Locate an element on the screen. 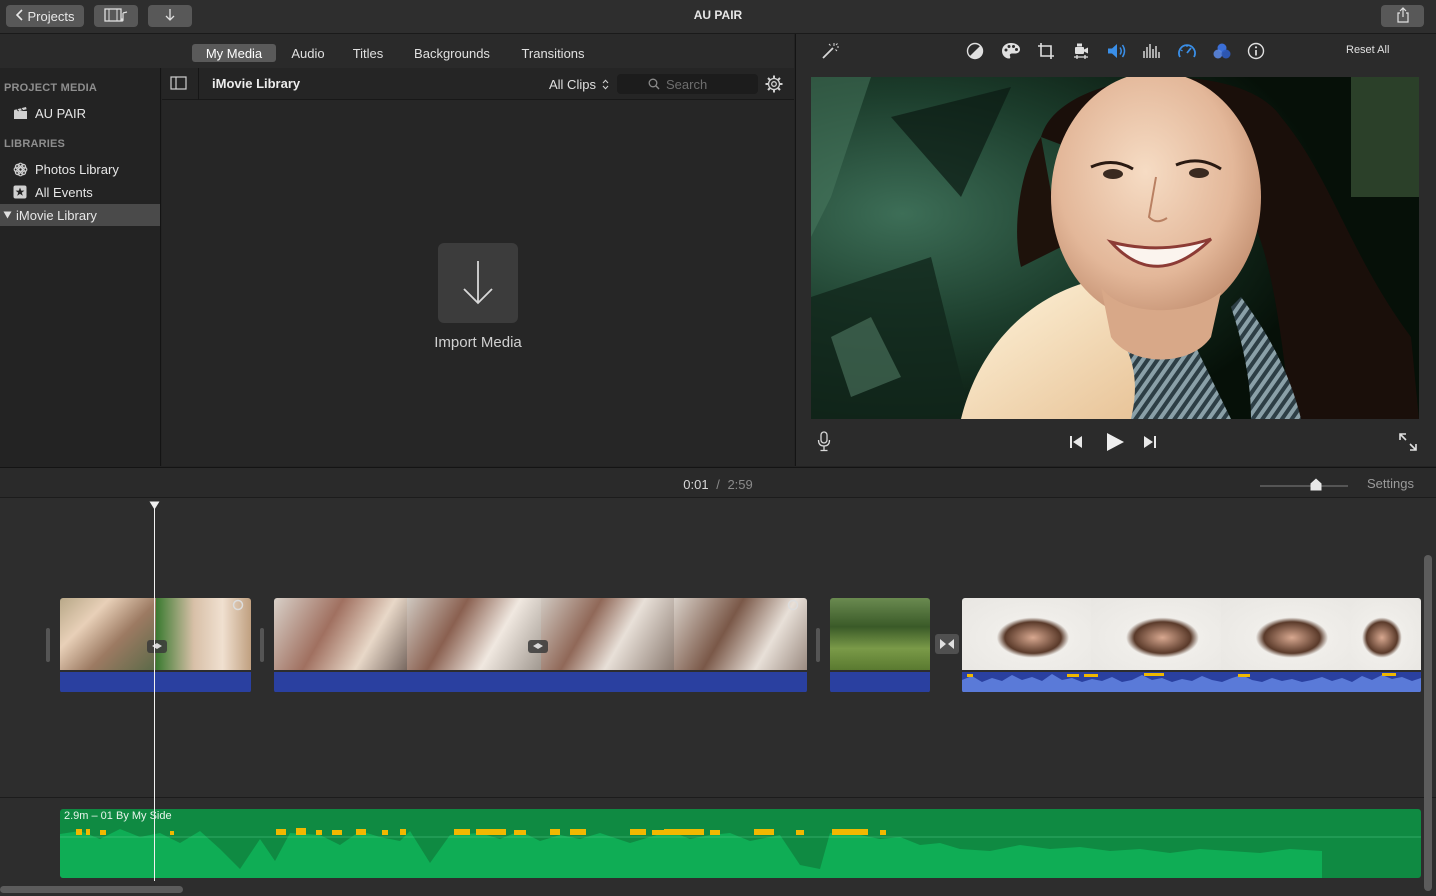  import-media-label: Import Media is located at coordinates (478, 342).